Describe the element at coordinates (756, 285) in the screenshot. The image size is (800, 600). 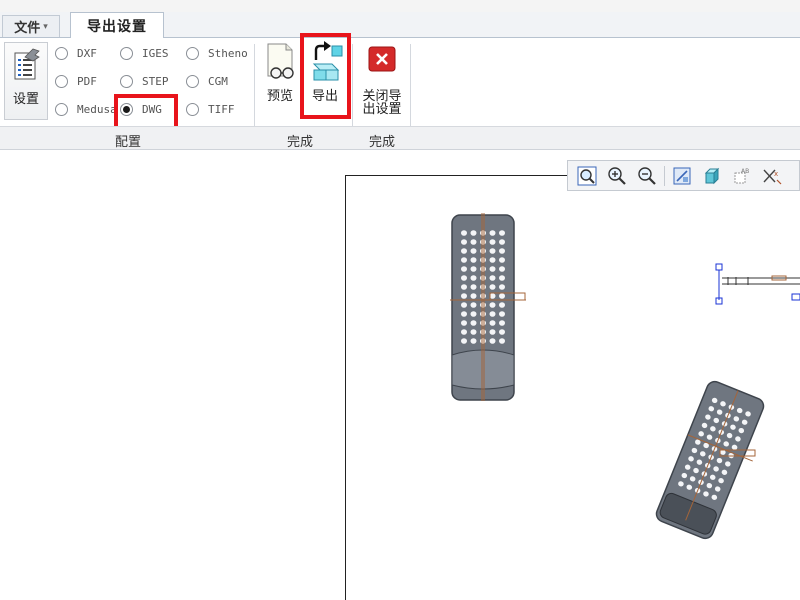
I see `remote-model-side-view` at that location.